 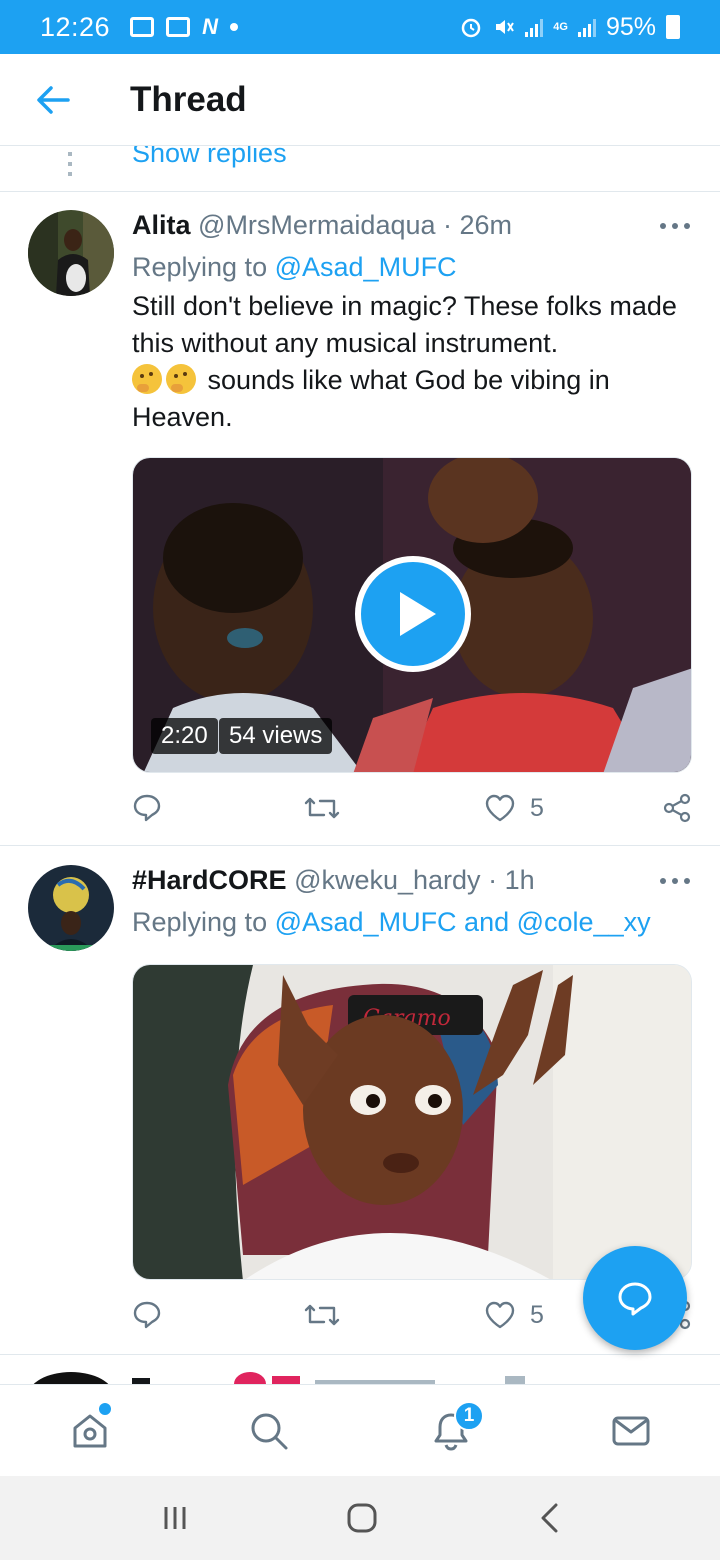 What do you see at coordinates (418, 614) in the screenshot?
I see `play-icon` at bounding box center [418, 614].